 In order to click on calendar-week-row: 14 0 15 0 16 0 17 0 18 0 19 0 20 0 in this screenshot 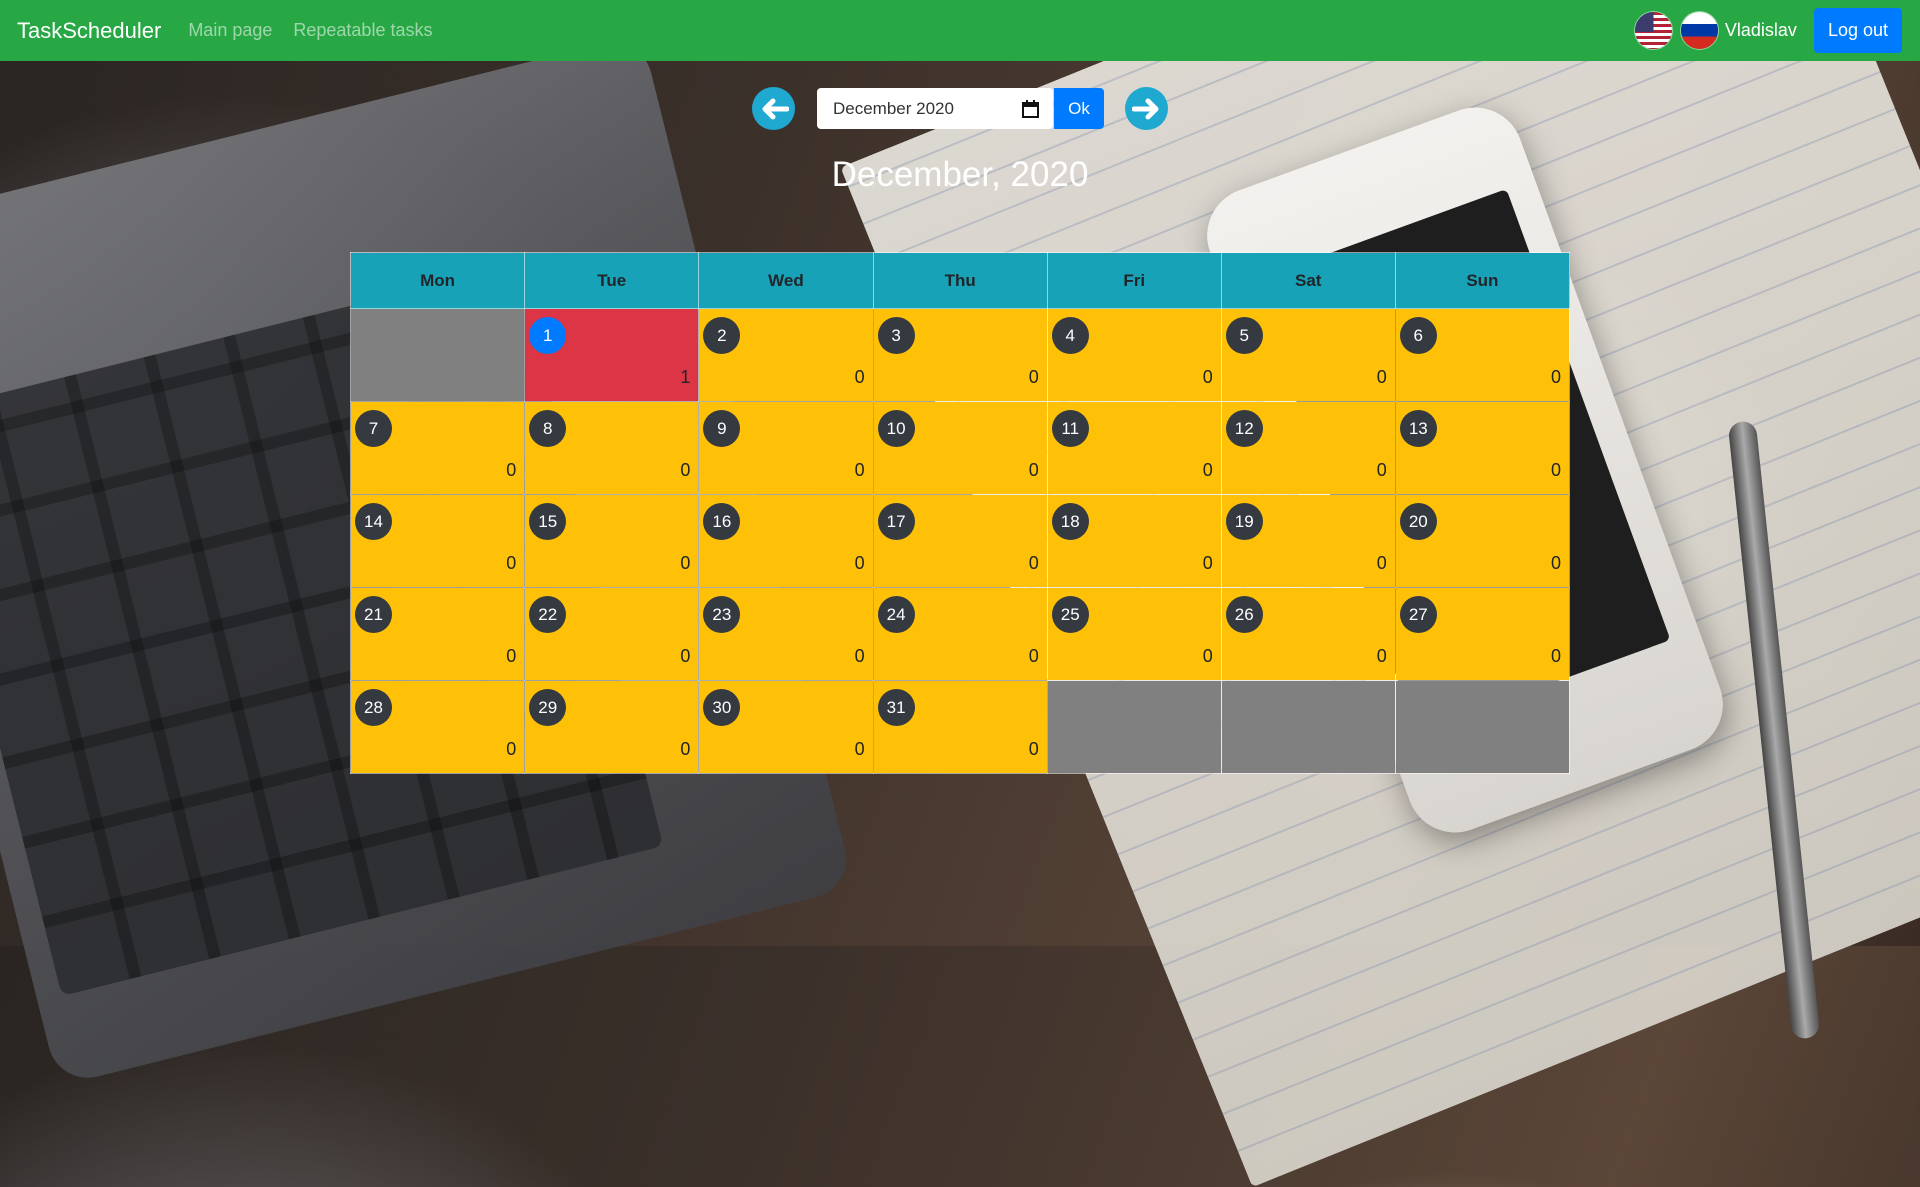, I will do `click(960, 541)`.